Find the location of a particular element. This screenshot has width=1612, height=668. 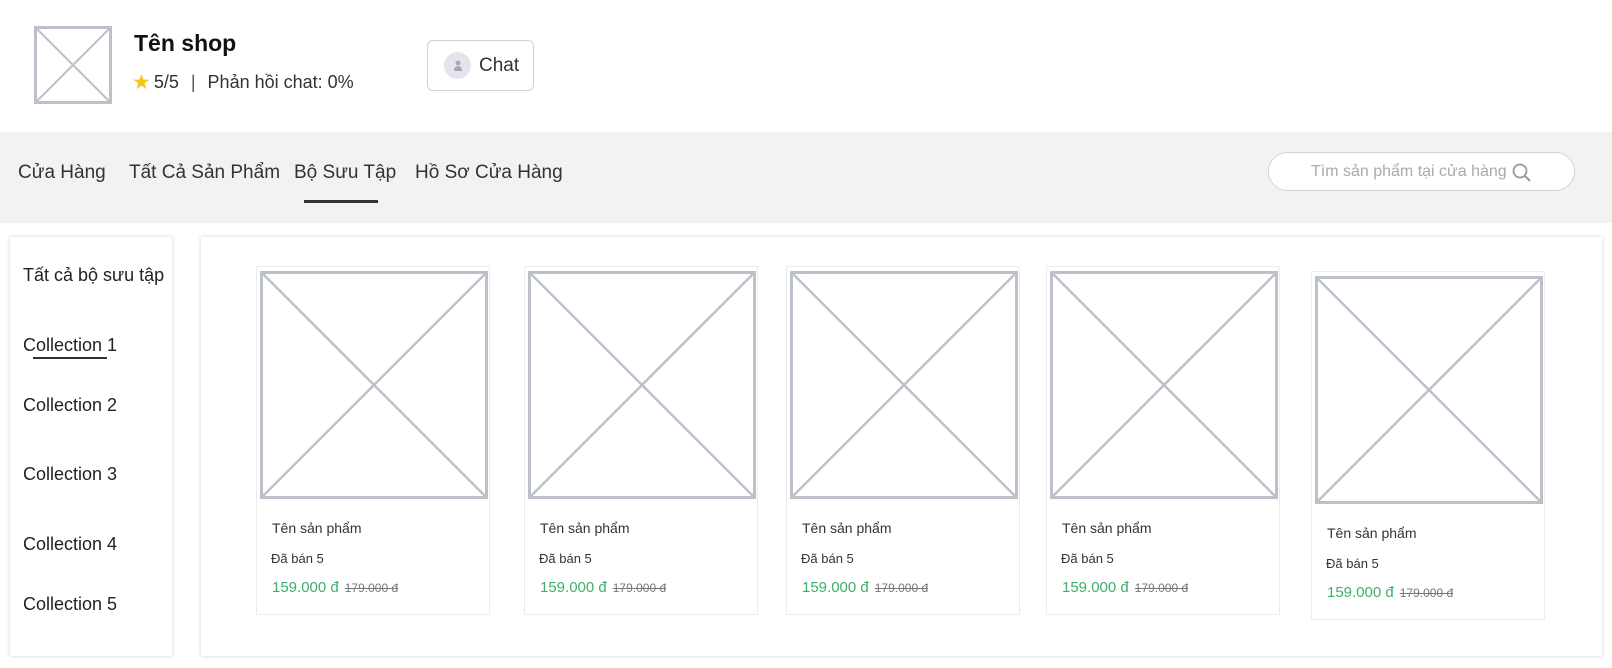

shop-search is located at coordinates (1421, 171).